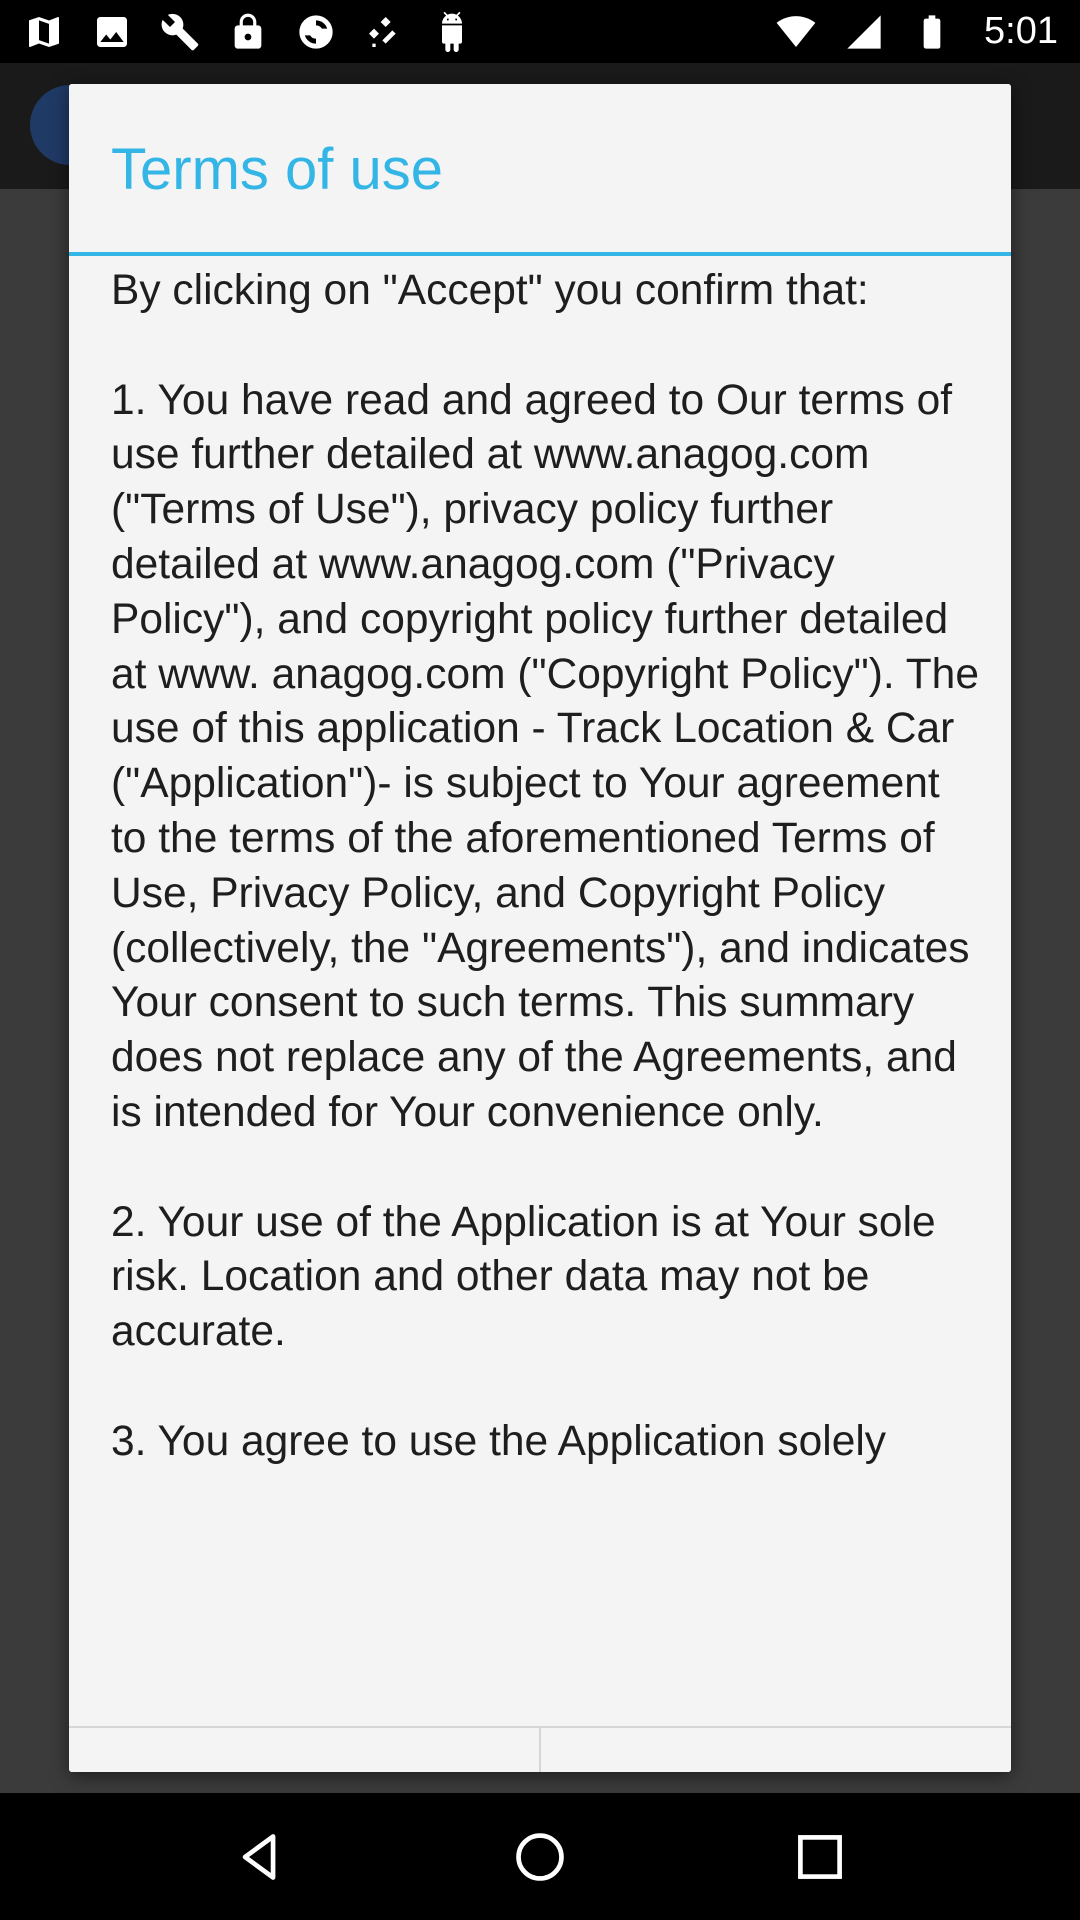 The width and height of the screenshot is (1080, 1920). Describe the element at coordinates (540, 31) in the screenshot. I see `status-bar: 5:01` at that location.